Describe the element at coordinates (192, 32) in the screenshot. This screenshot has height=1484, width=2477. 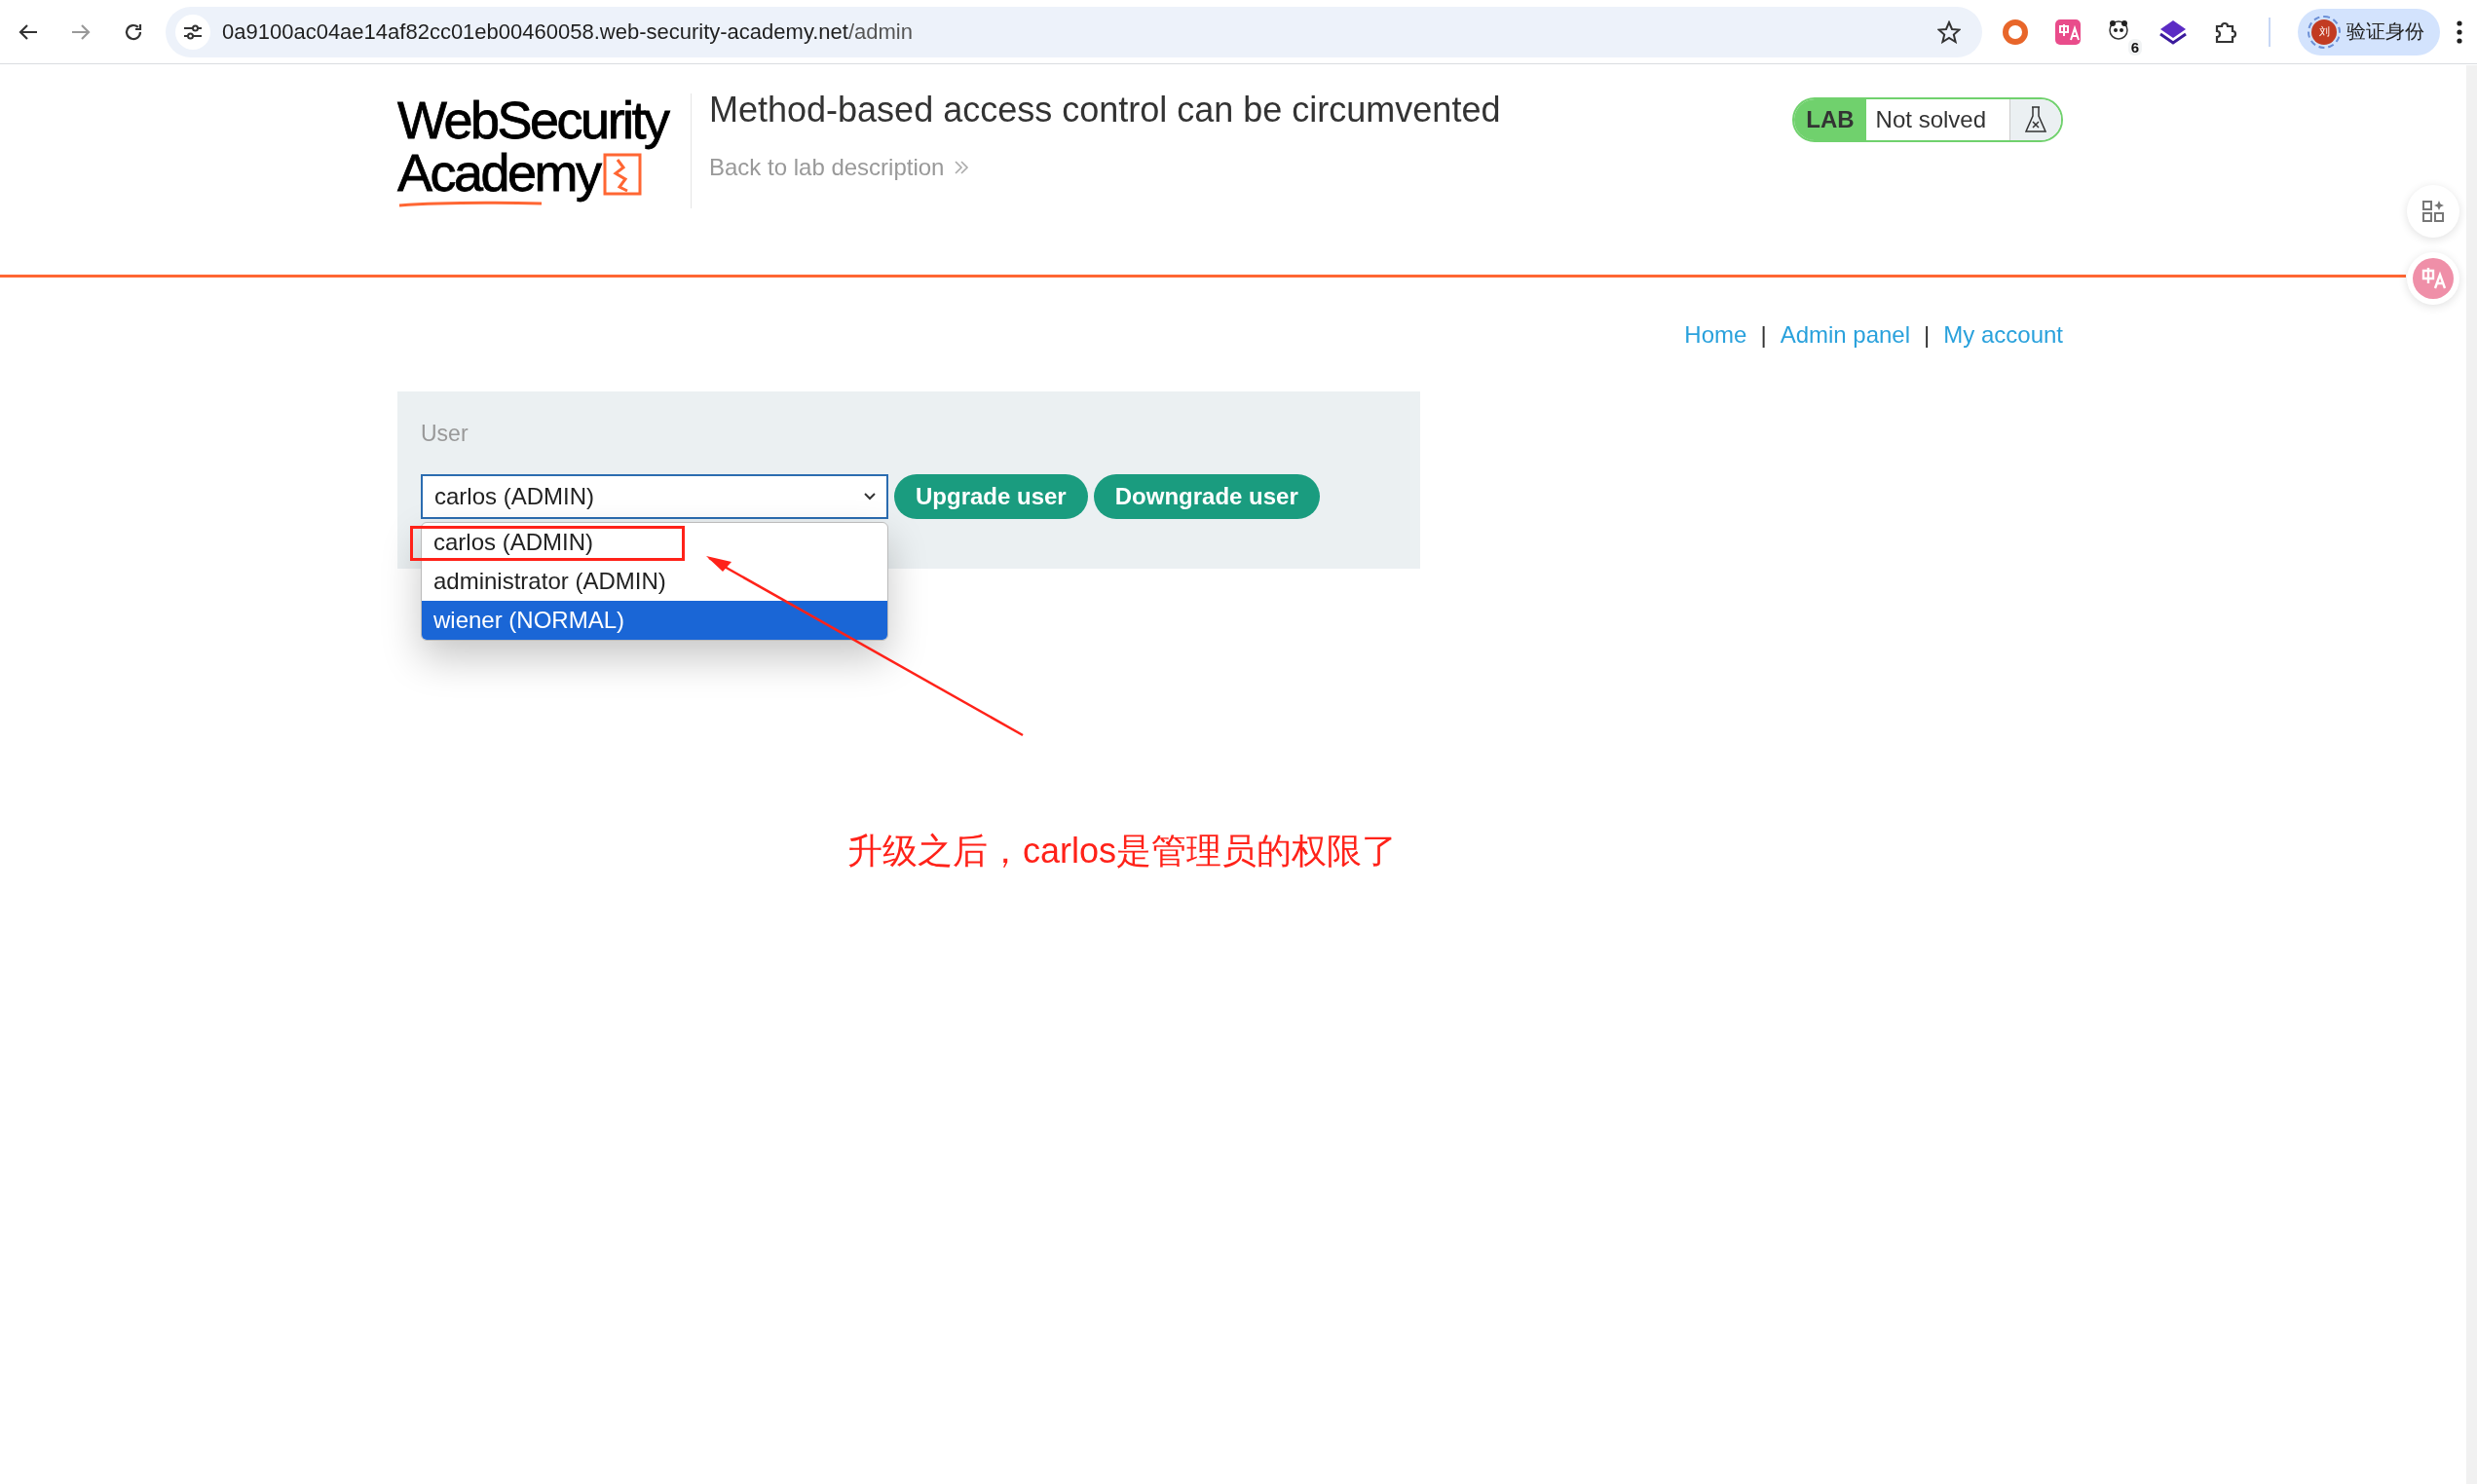
I see `site-settings-icon` at that location.